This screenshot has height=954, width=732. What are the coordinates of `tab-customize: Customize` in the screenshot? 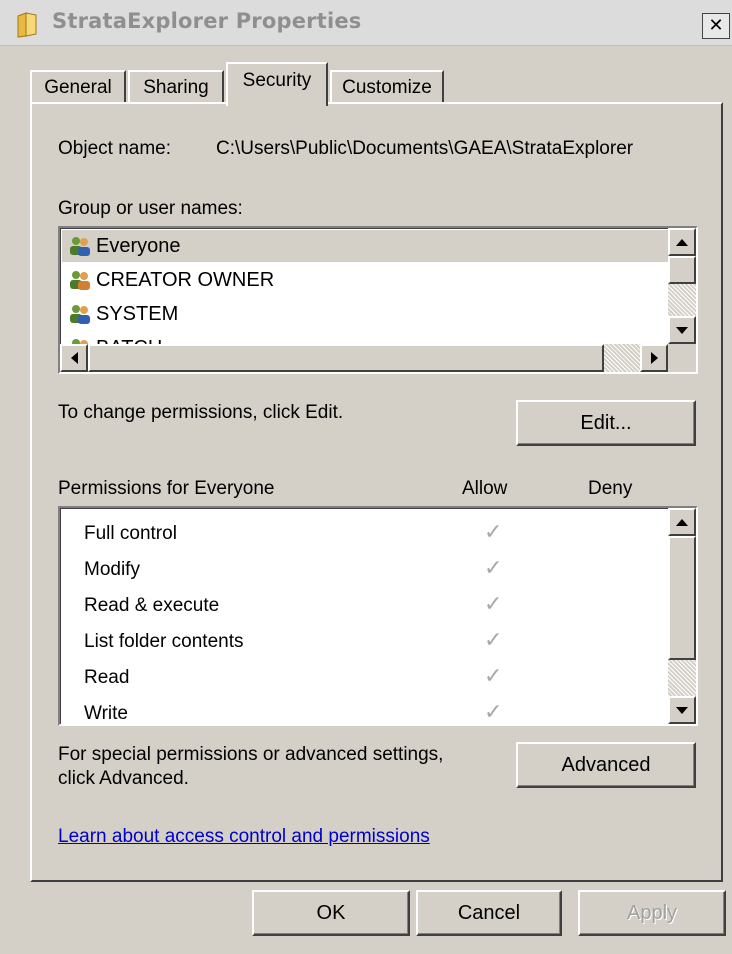 It's located at (387, 87).